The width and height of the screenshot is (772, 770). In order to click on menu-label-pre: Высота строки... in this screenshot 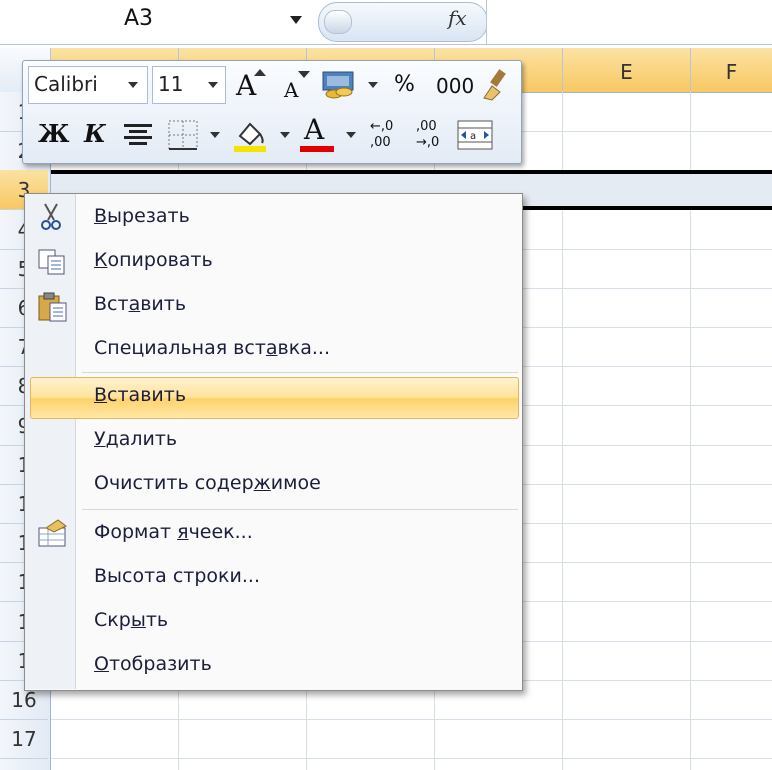, I will do `click(177, 576)`.